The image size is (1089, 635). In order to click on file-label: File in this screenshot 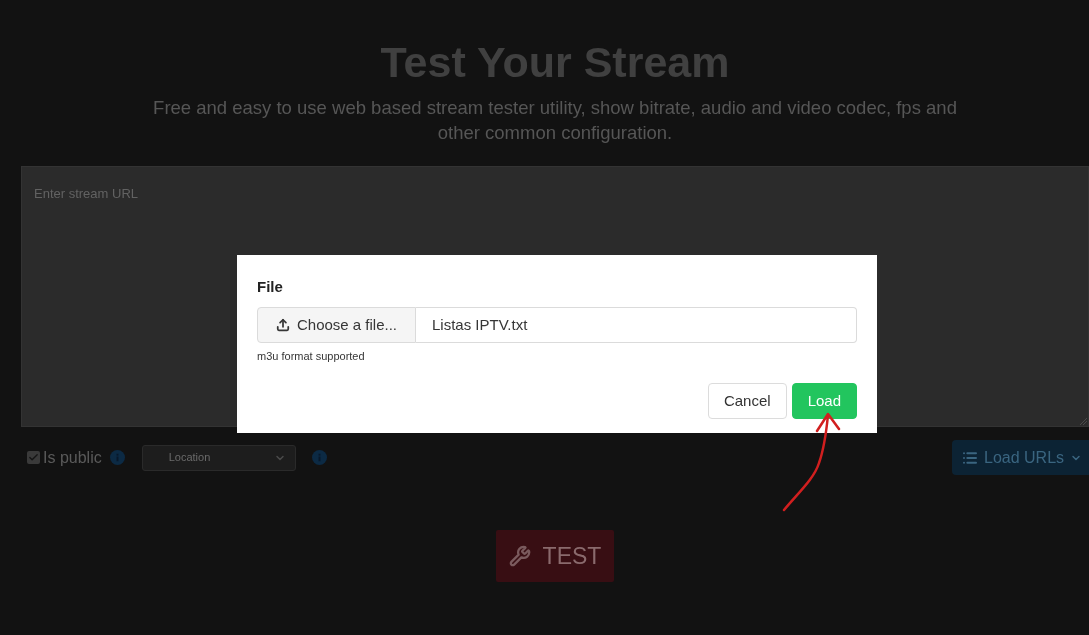, I will do `click(270, 287)`.